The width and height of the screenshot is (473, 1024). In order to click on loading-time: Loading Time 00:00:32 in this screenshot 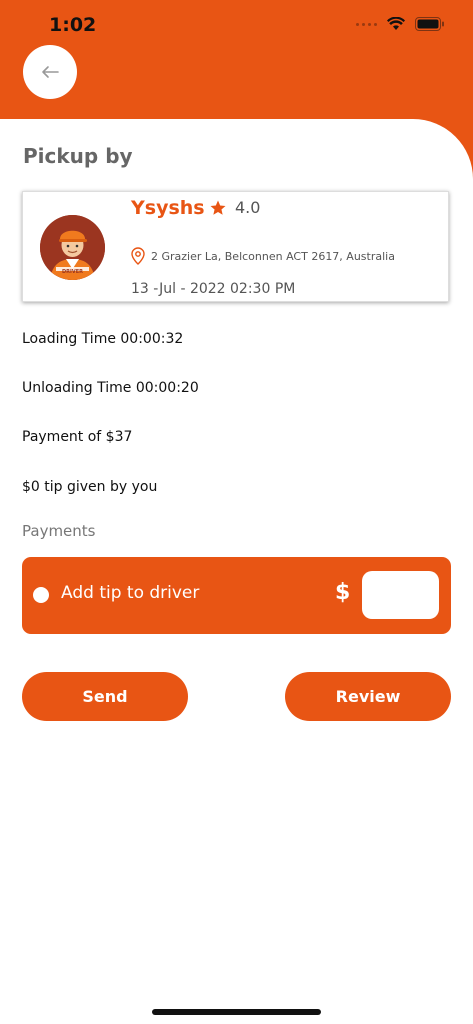, I will do `click(103, 339)`.